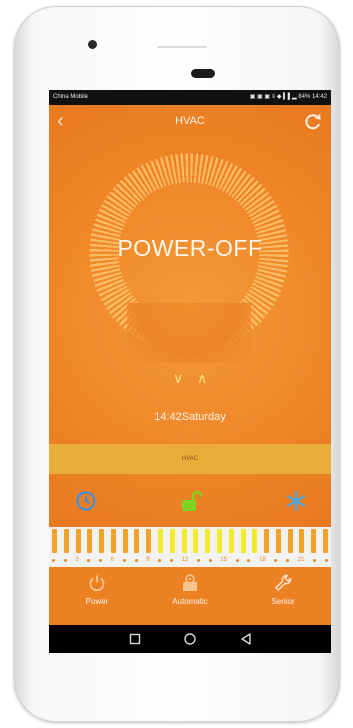 The width and height of the screenshot is (353, 728). Describe the element at coordinates (178, 378) in the screenshot. I see `decrease-button: ∨` at that location.